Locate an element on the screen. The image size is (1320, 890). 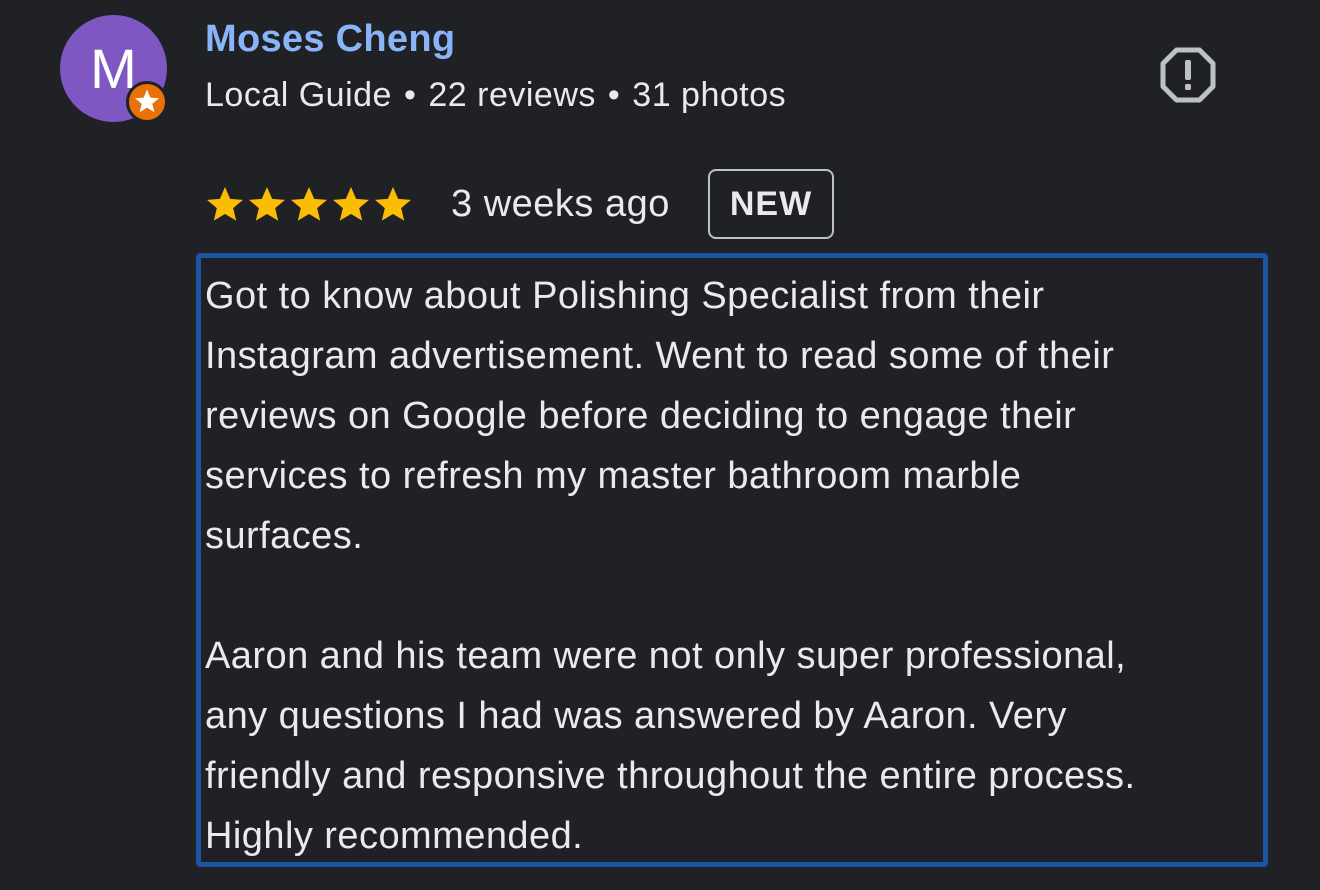
rating-row: 3 weeks ago NEW is located at coordinates (520, 204).